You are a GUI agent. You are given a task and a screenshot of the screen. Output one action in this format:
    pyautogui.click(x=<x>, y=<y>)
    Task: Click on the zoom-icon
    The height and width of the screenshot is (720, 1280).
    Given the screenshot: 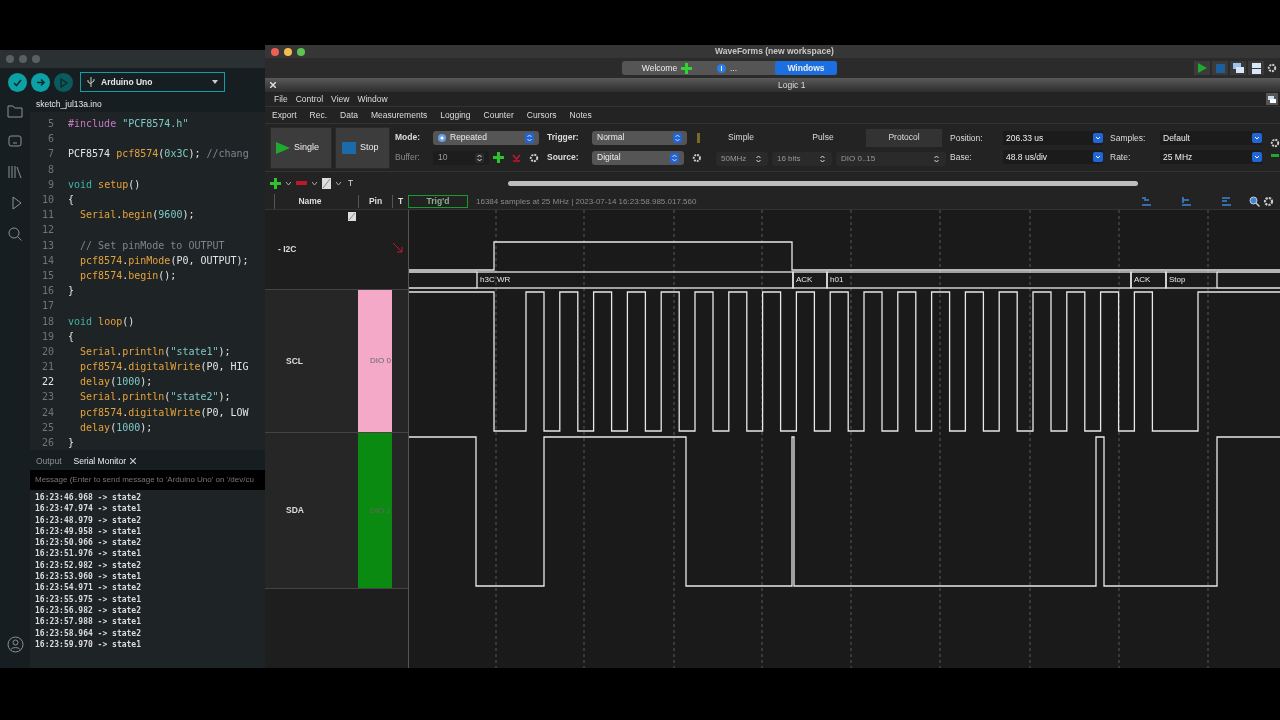 What is the action you would take?
    pyautogui.click(x=1254, y=201)
    